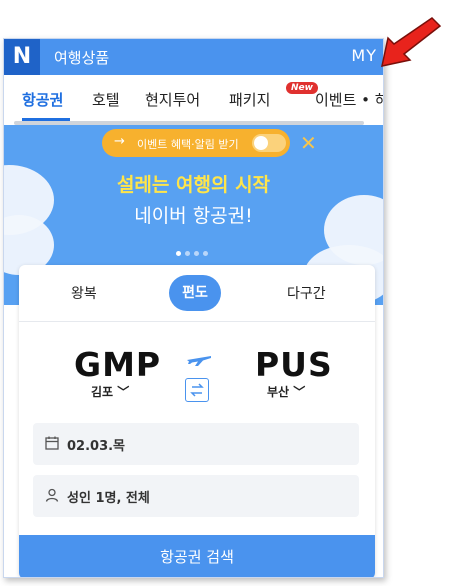 The width and height of the screenshot is (451, 586). Describe the element at coordinates (286, 391) in the screenshot. I see `destination-city-select: 부산 ﹀` at that location.